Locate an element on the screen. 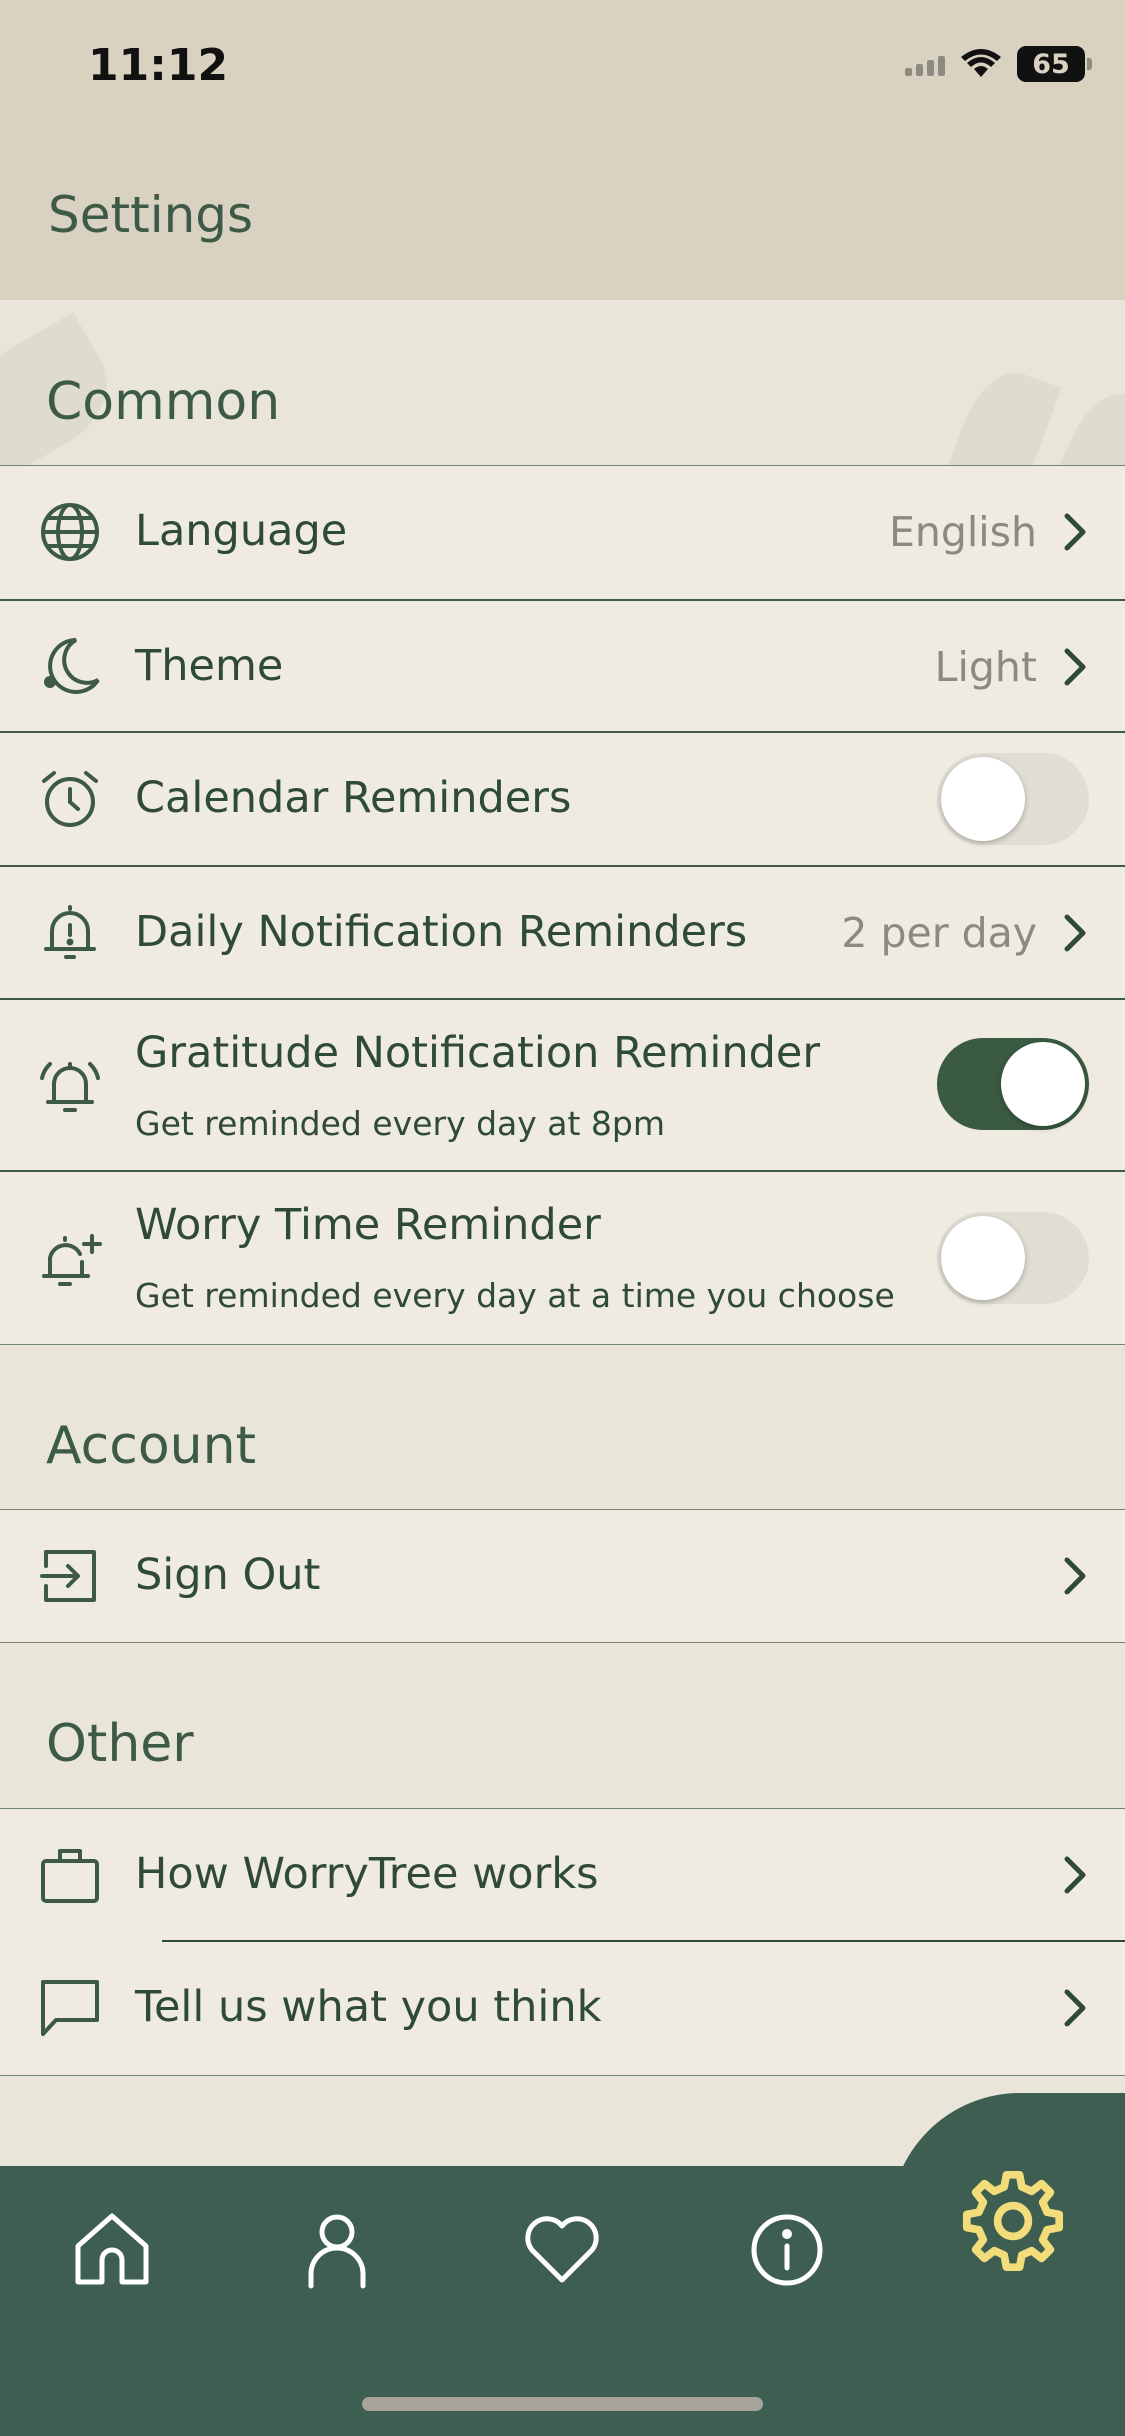 This screenshot has height=2436, width=1125. moon-icon is located at coordinates (72, 666).